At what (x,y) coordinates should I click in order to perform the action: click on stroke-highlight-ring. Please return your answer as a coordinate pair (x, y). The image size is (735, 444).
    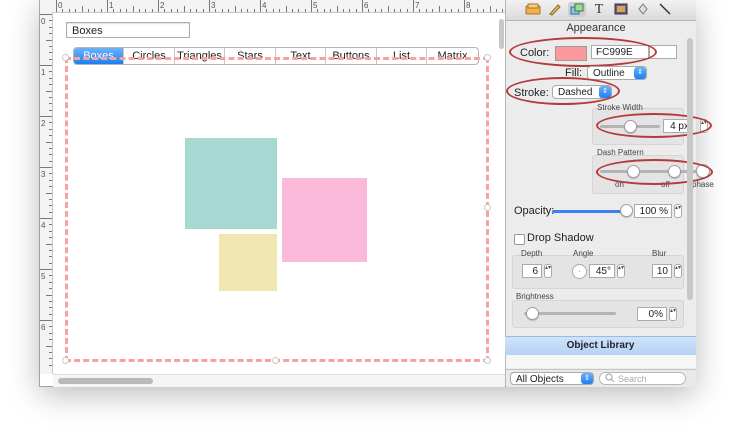
    Looking at the image, I should click on (563, 91).